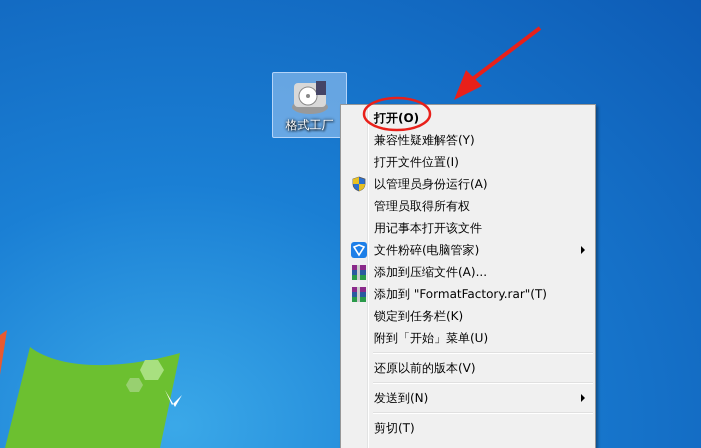 The height and width of the screenshot is (448, 701). I want to click on menu-item: 用记事本打开该文件, so click(468, 228).